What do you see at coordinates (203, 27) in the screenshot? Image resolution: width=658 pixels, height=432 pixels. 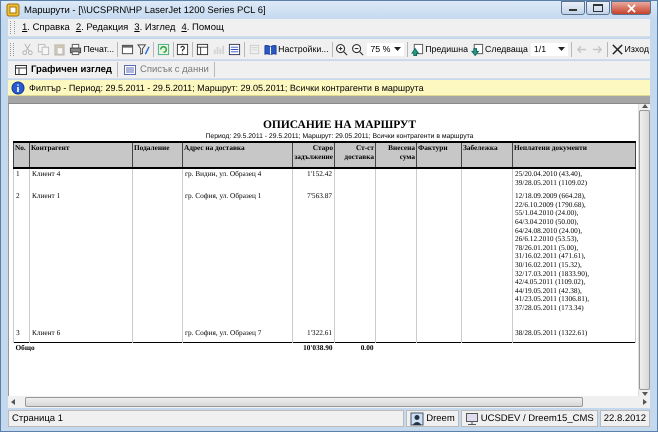 I see `menu-item: 4. Помощ` at bounding box center [203, 27].